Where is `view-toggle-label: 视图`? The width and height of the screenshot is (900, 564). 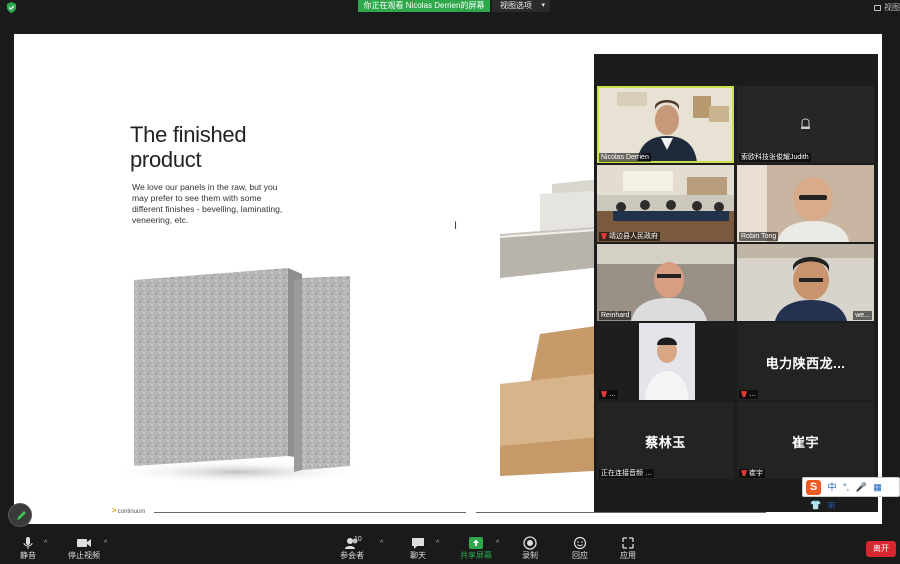
view-toggle-label: 视图 is located at coordinates (892, 7).